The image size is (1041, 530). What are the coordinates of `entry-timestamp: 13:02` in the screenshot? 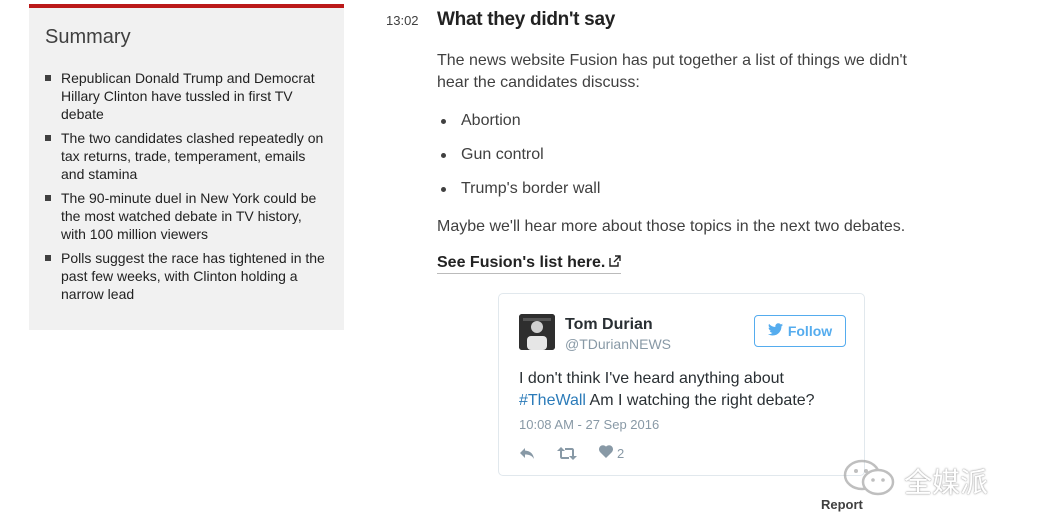 It's located at (402, 20).